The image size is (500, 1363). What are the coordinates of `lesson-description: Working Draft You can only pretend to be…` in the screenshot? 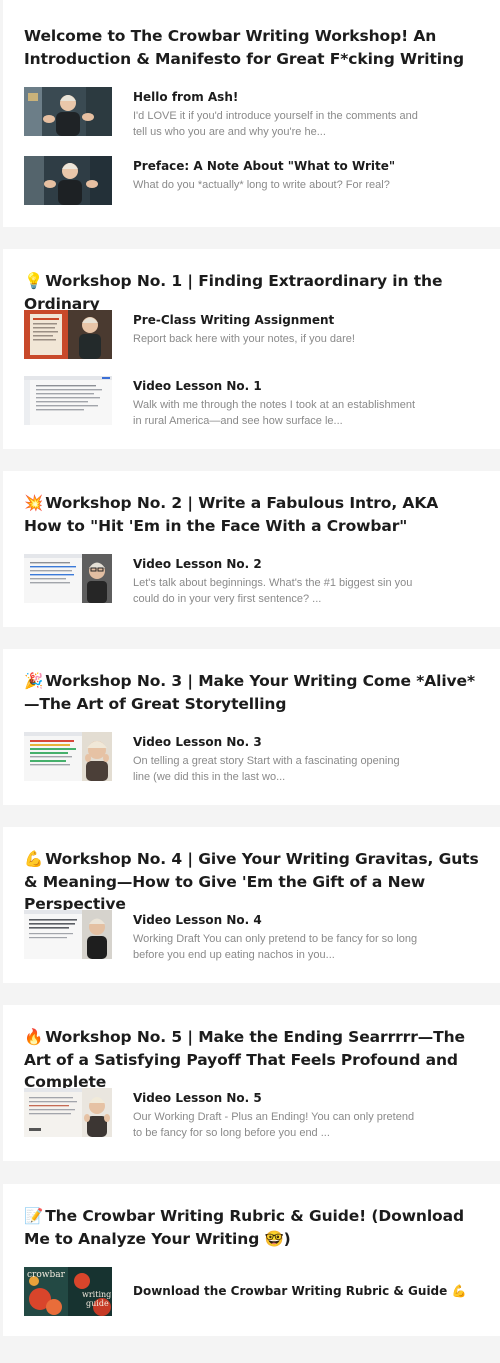 It's located at (275, 947).